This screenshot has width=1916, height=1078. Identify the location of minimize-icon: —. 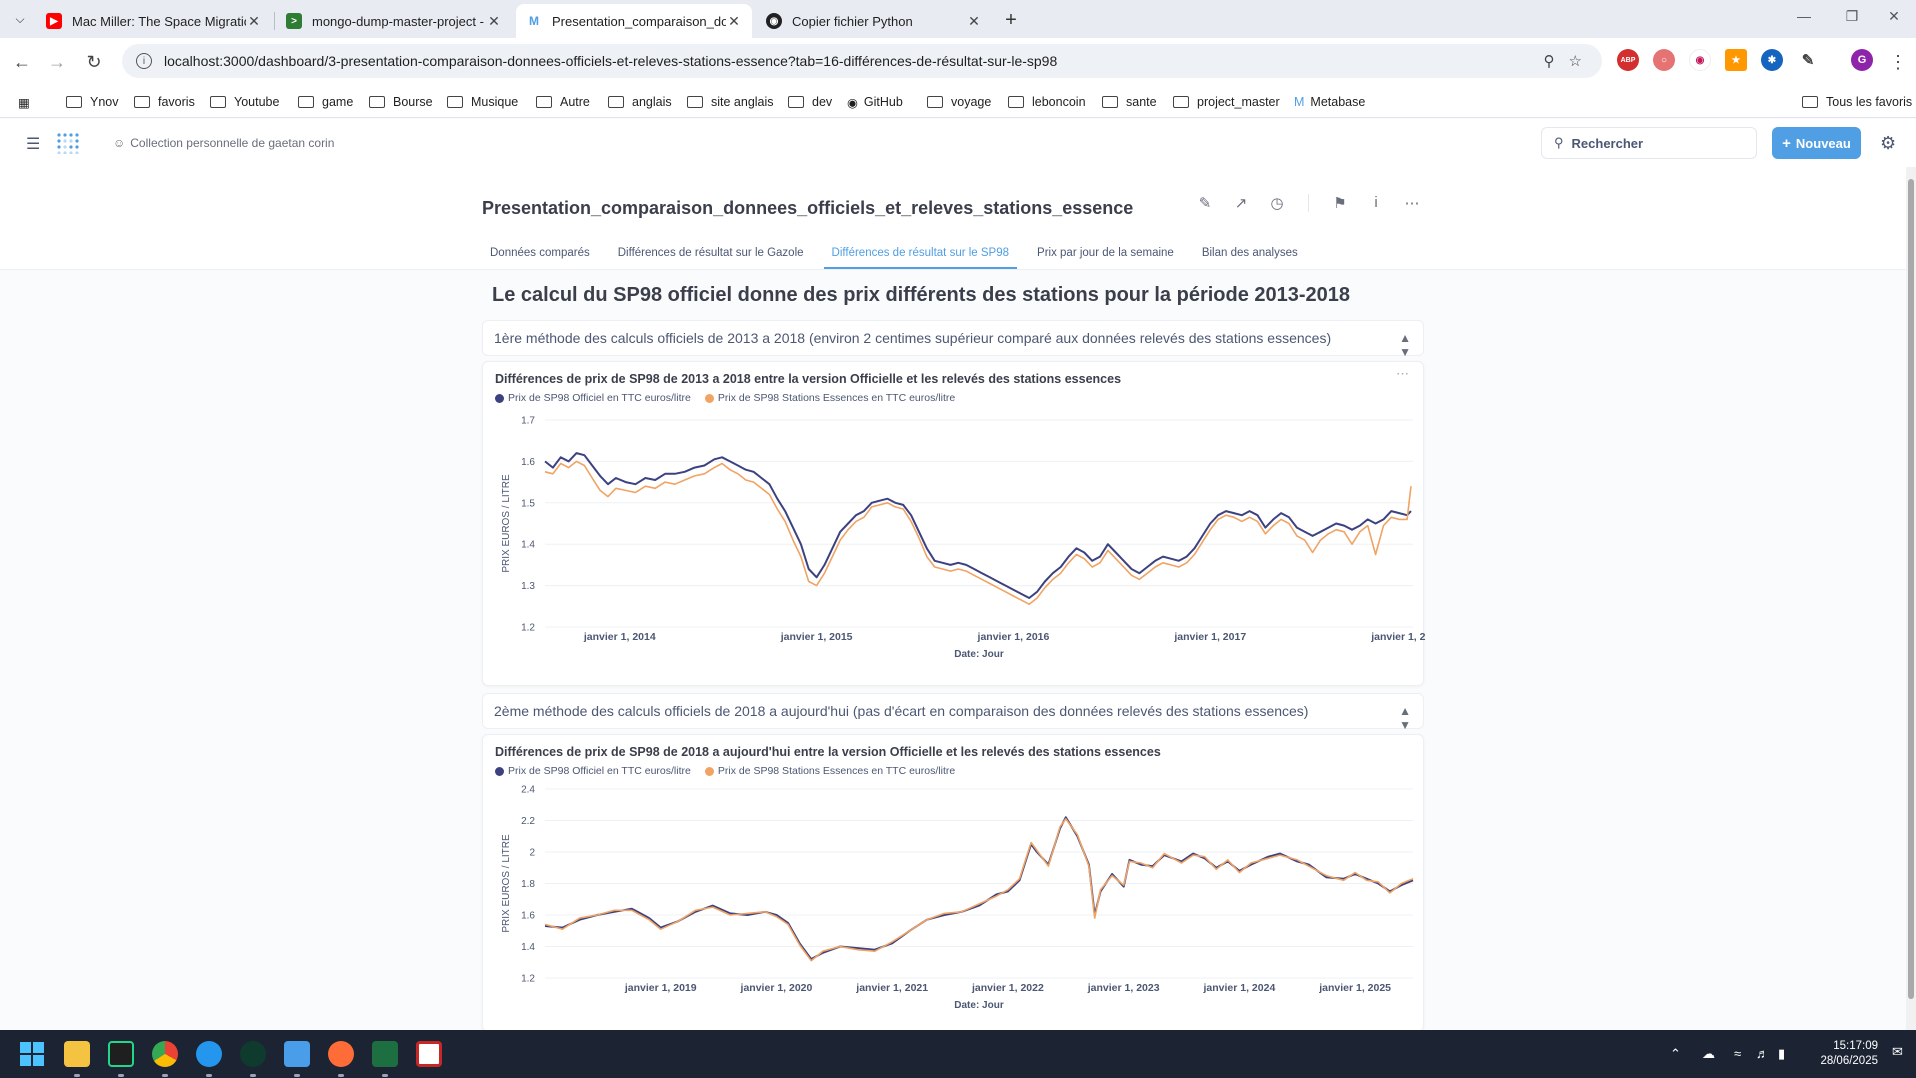
(1804, 16).